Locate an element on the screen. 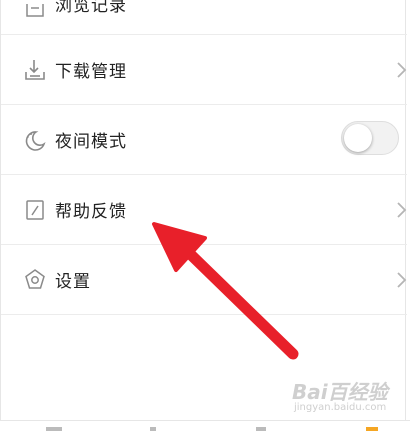 Image resolution: width=410 pixels, height=431 pixels. menu-item-label: 浏览记录 is located at coordinates (91, 8).